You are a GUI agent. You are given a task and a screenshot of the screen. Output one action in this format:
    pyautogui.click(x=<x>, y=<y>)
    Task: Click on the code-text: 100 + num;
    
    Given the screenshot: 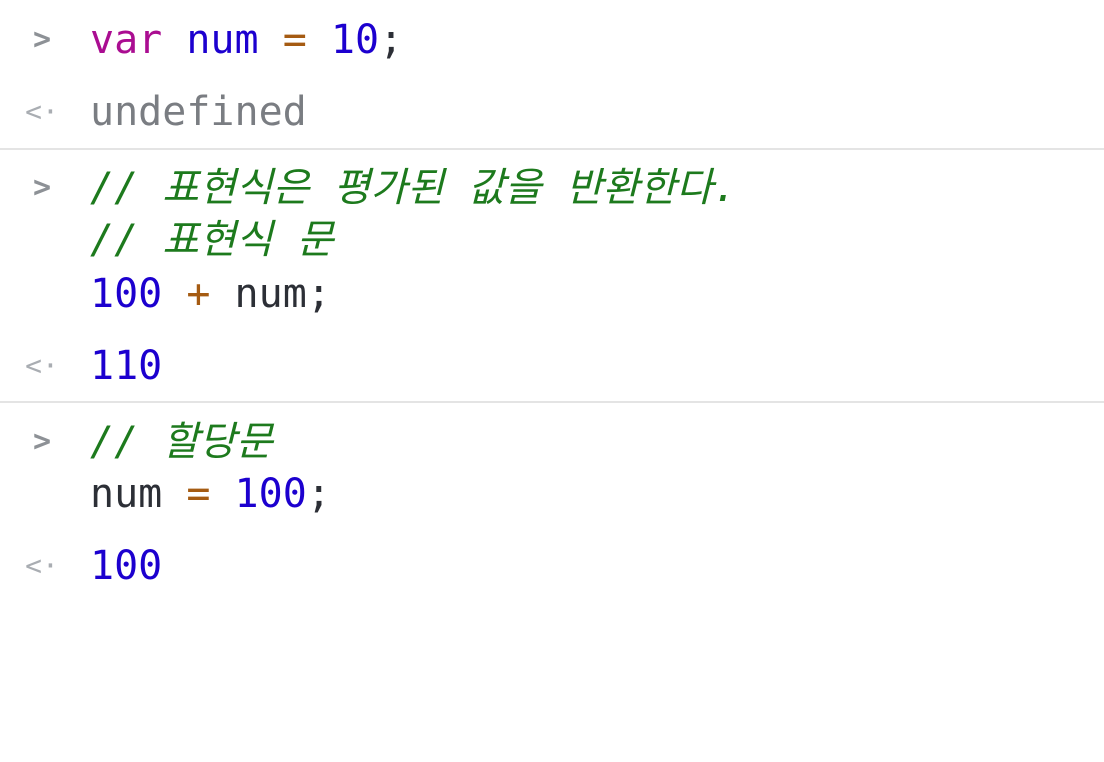 What is the action you would take?
    pyautogui.click(x=210, y=294)
    